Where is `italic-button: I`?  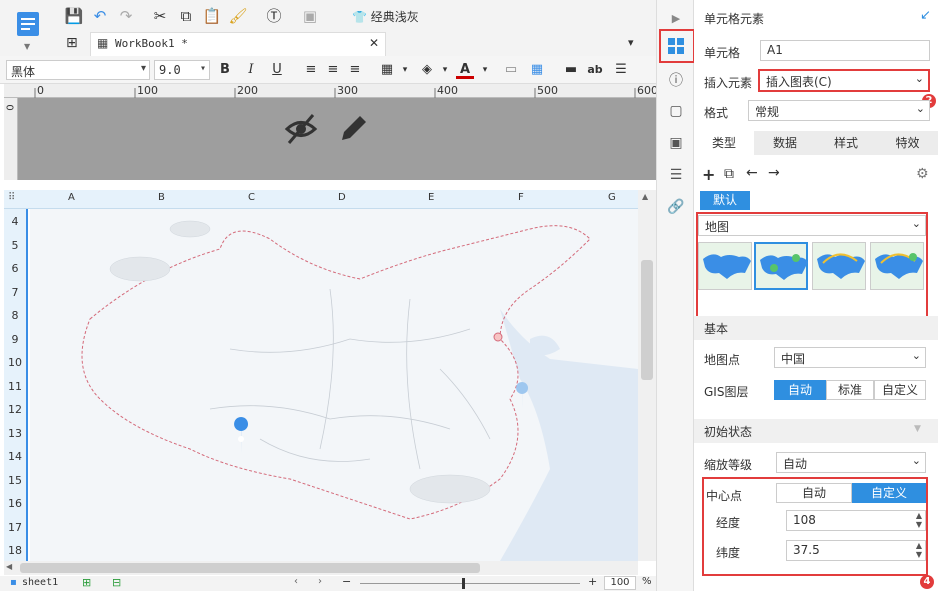
italic-button: I is located at coordinates (251, 70).